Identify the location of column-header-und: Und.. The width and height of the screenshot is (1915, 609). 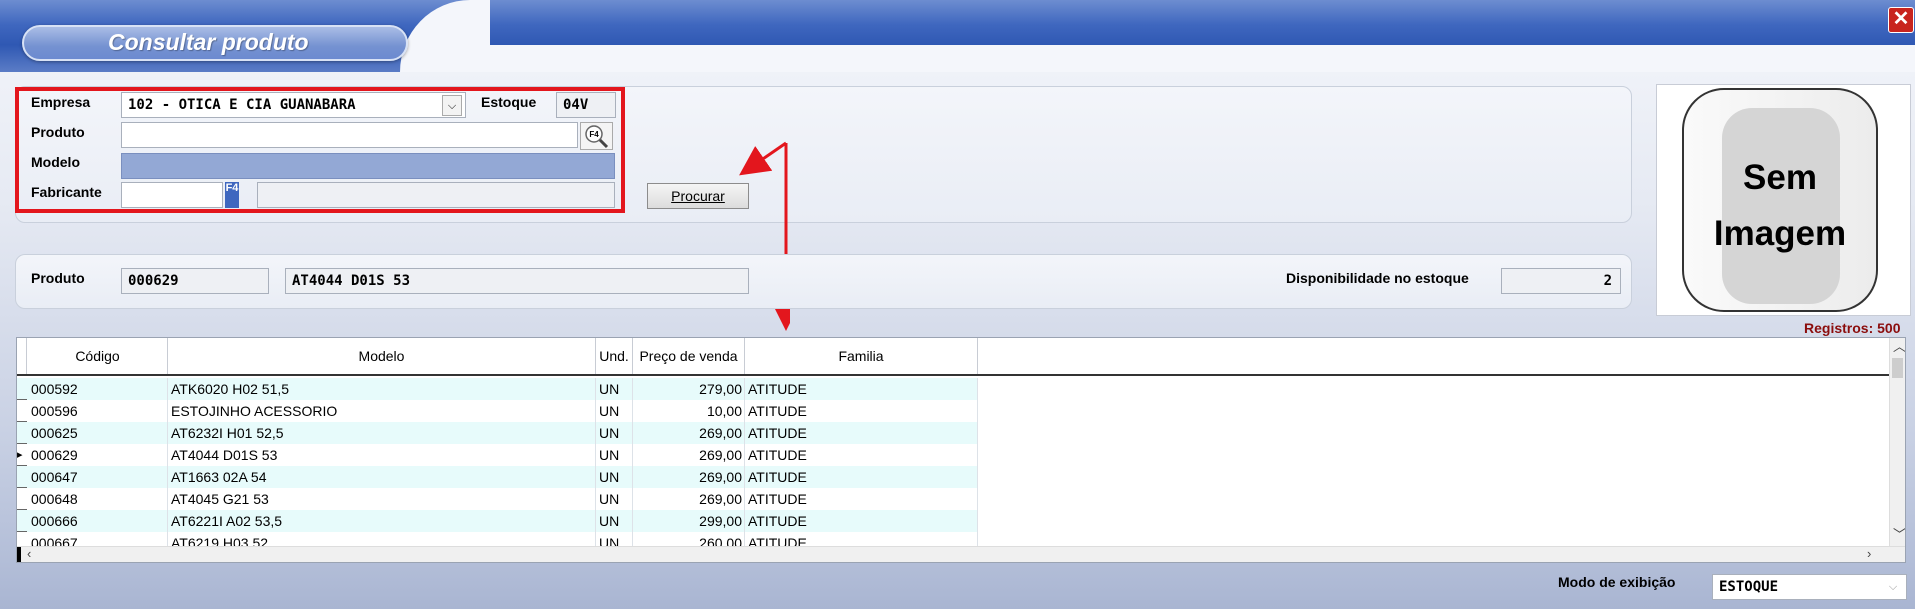
(614, 356).